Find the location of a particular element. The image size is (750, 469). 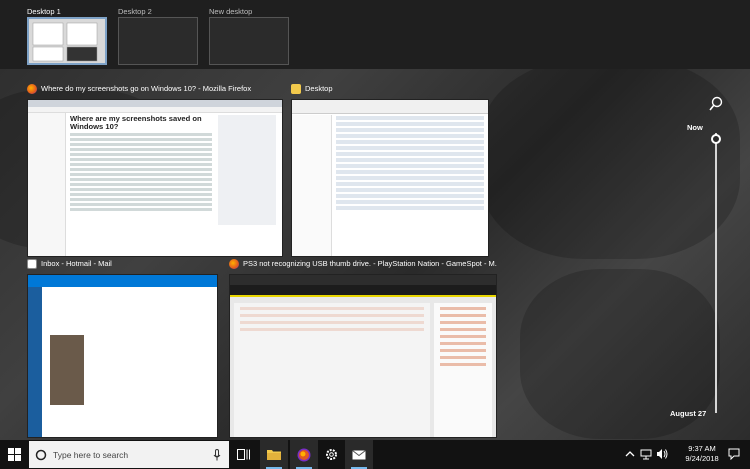

task-view-button is located at coordinates (243, 454).